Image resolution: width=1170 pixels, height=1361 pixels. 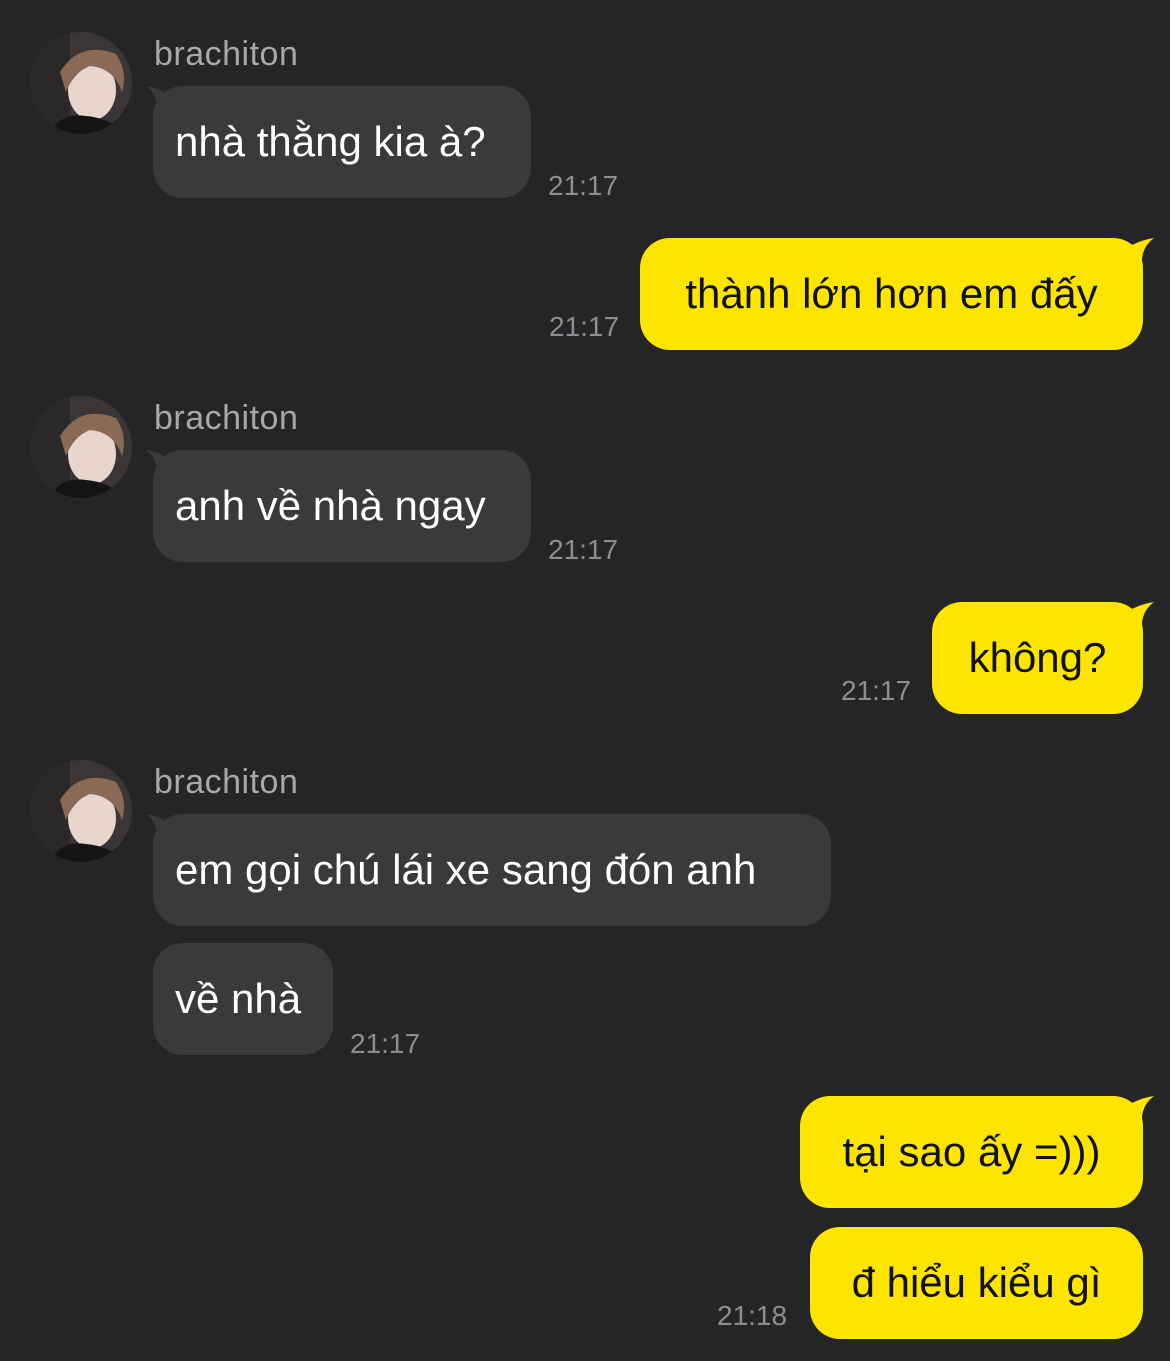 What do you see at coordinates (891, 294) in the screenshot?
I see `message-bubble-outgoing: thành lớn hơn em đấy` at bounding box center [891, 294].